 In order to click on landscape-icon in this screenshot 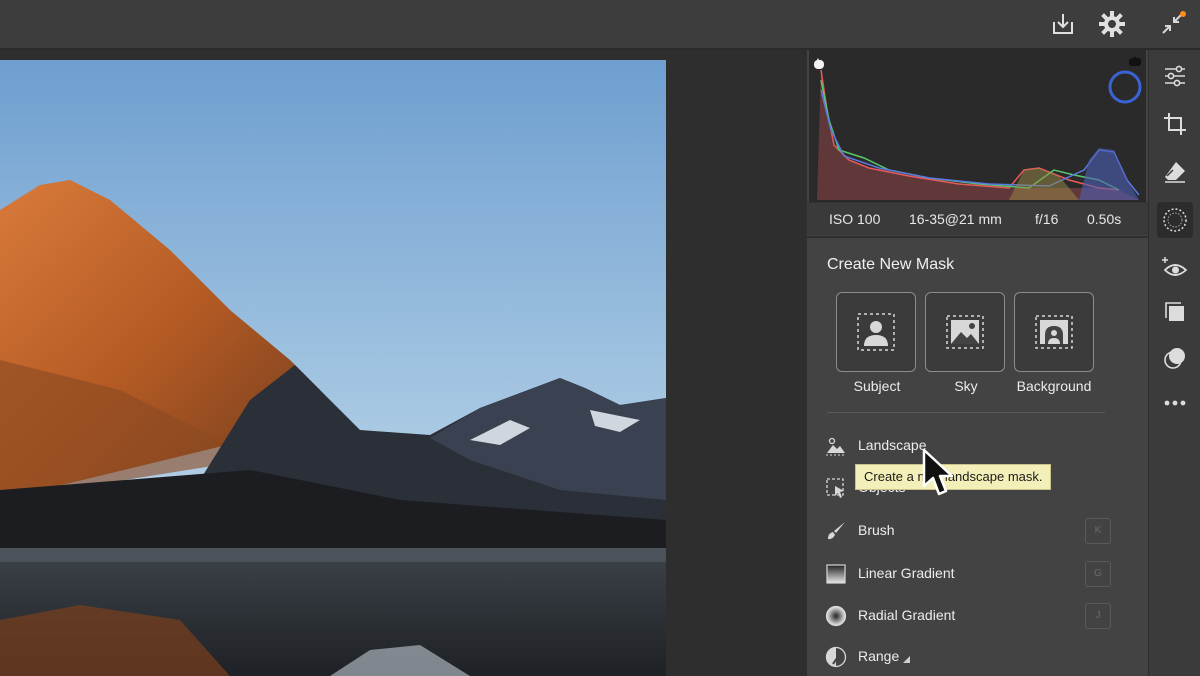, I will do `click(836, 446)`.